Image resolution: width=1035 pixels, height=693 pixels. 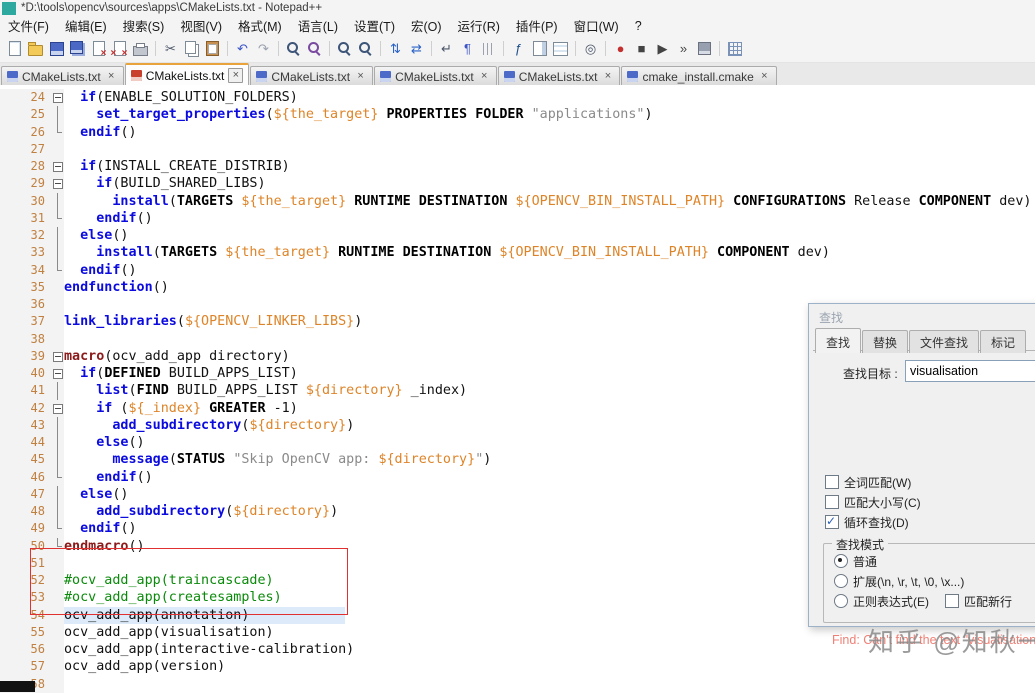 I want to click on sync-vertical-icon: ⇅, so click(x=395, y=49).